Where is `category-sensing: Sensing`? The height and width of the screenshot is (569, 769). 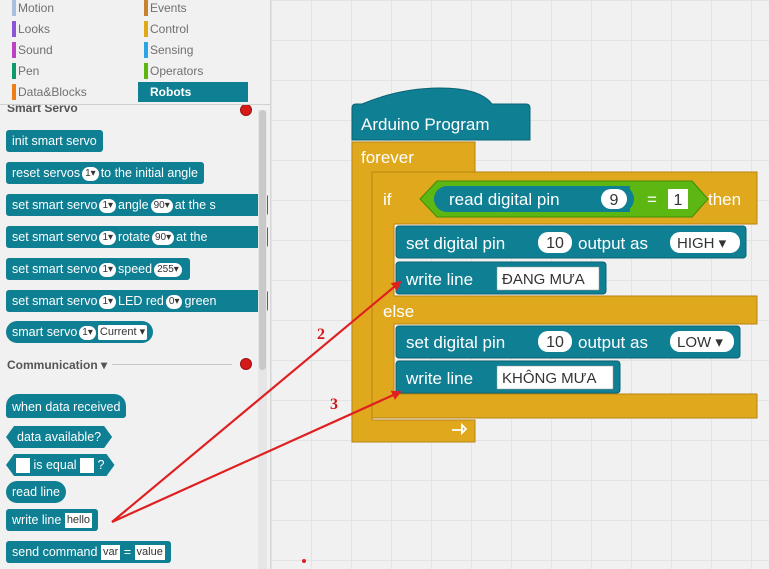 category-sensing: Sensing is located at coordinates (199, 50).